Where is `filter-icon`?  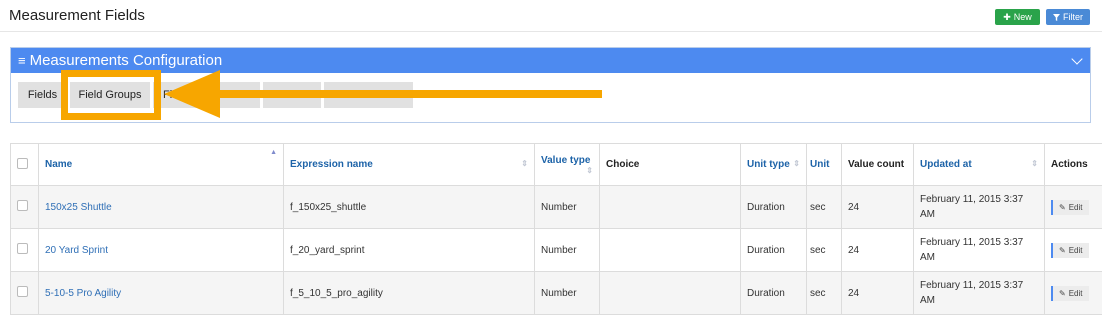
filter-icon is located at coordinates (1056, 17).